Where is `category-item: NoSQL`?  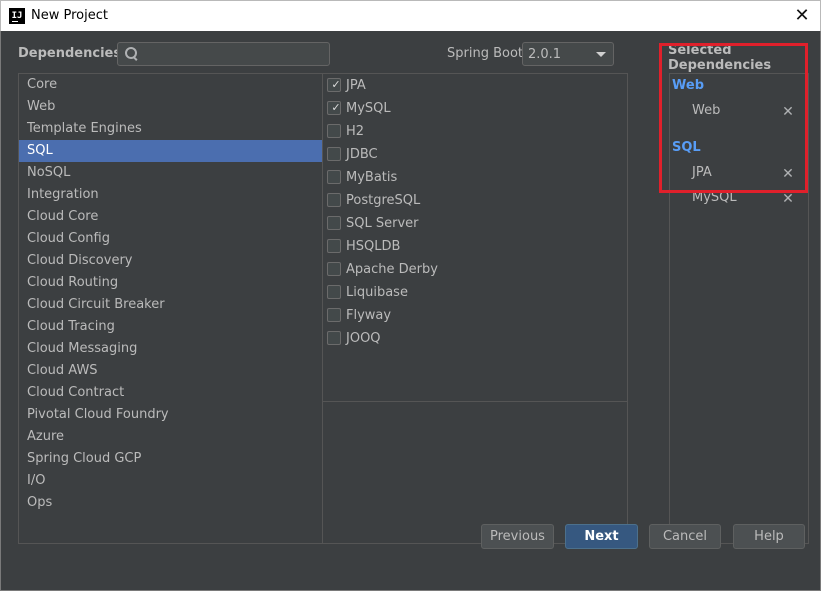 category-item: NoSQL is located at coordinates (170, 173).